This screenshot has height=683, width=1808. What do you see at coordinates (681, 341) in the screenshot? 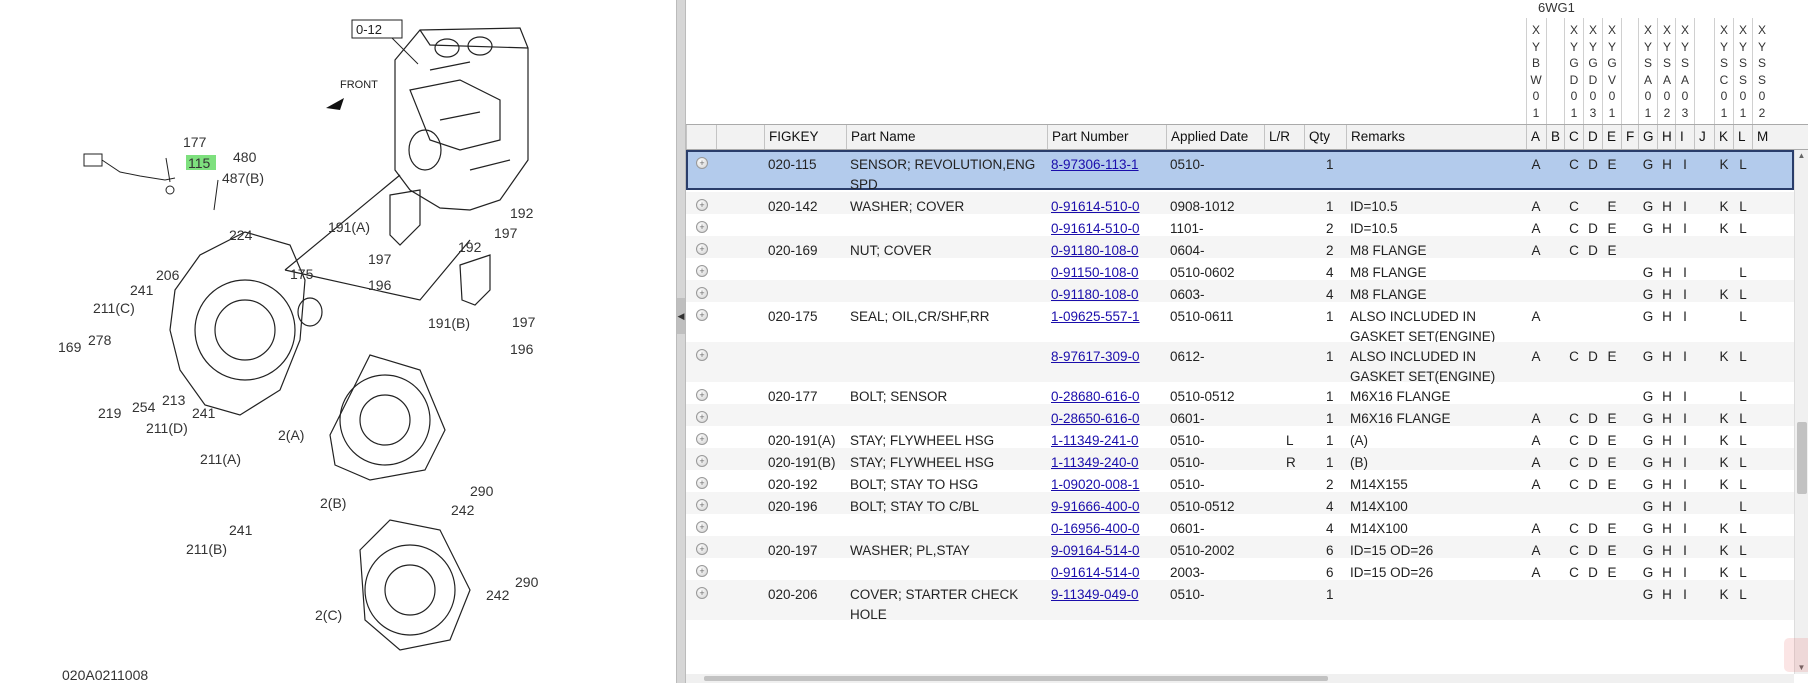
I see `panel-splitter: ◀` at bounding box center [681, 341].